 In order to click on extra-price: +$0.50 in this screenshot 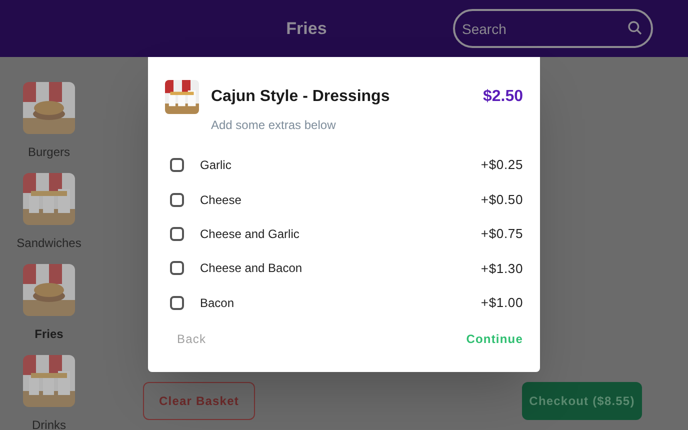, I will do `click(501, 199)`.